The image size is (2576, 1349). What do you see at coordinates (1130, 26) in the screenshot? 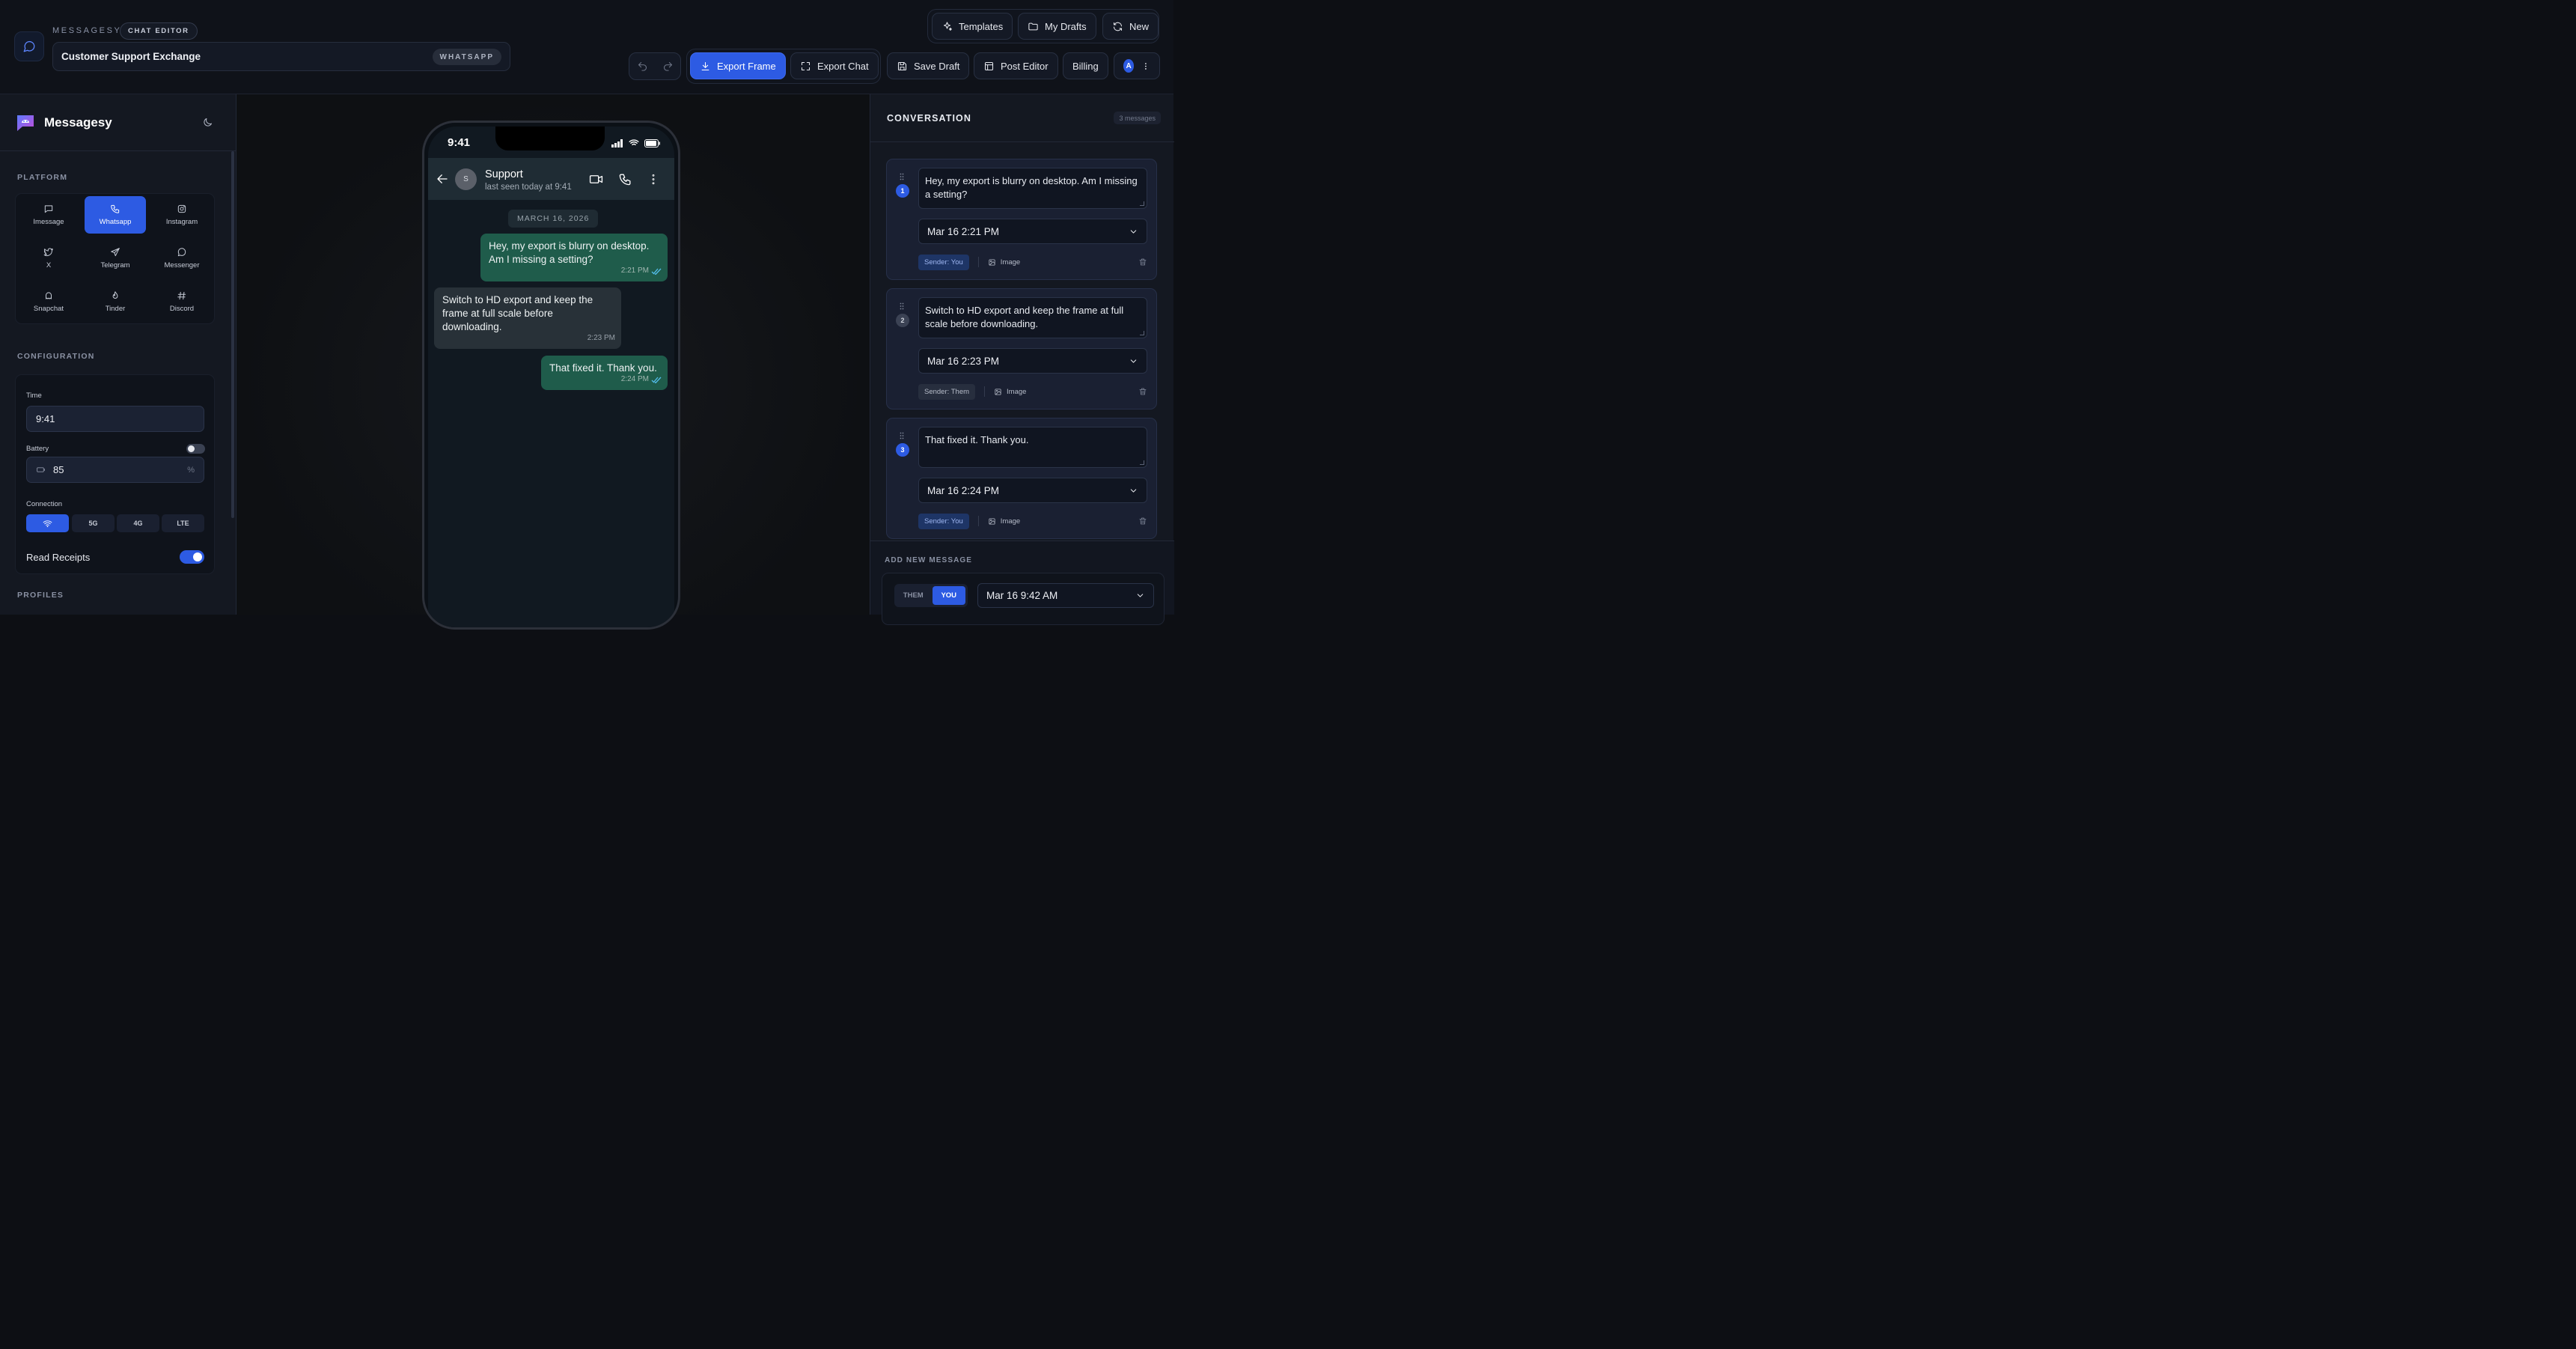
I see `new-button: New` at bounding box center [1130, 26].